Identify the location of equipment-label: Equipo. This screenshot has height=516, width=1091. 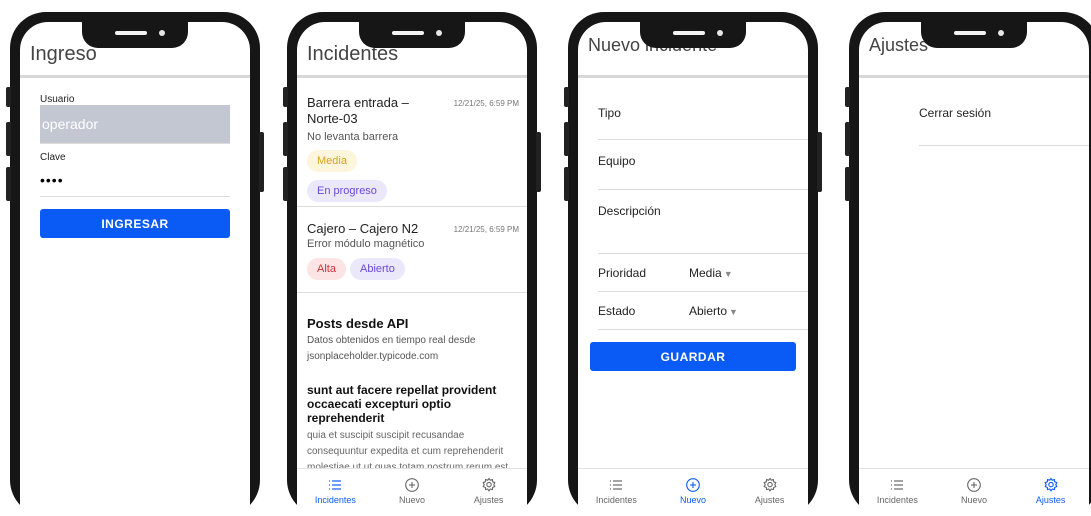
(617, 161).